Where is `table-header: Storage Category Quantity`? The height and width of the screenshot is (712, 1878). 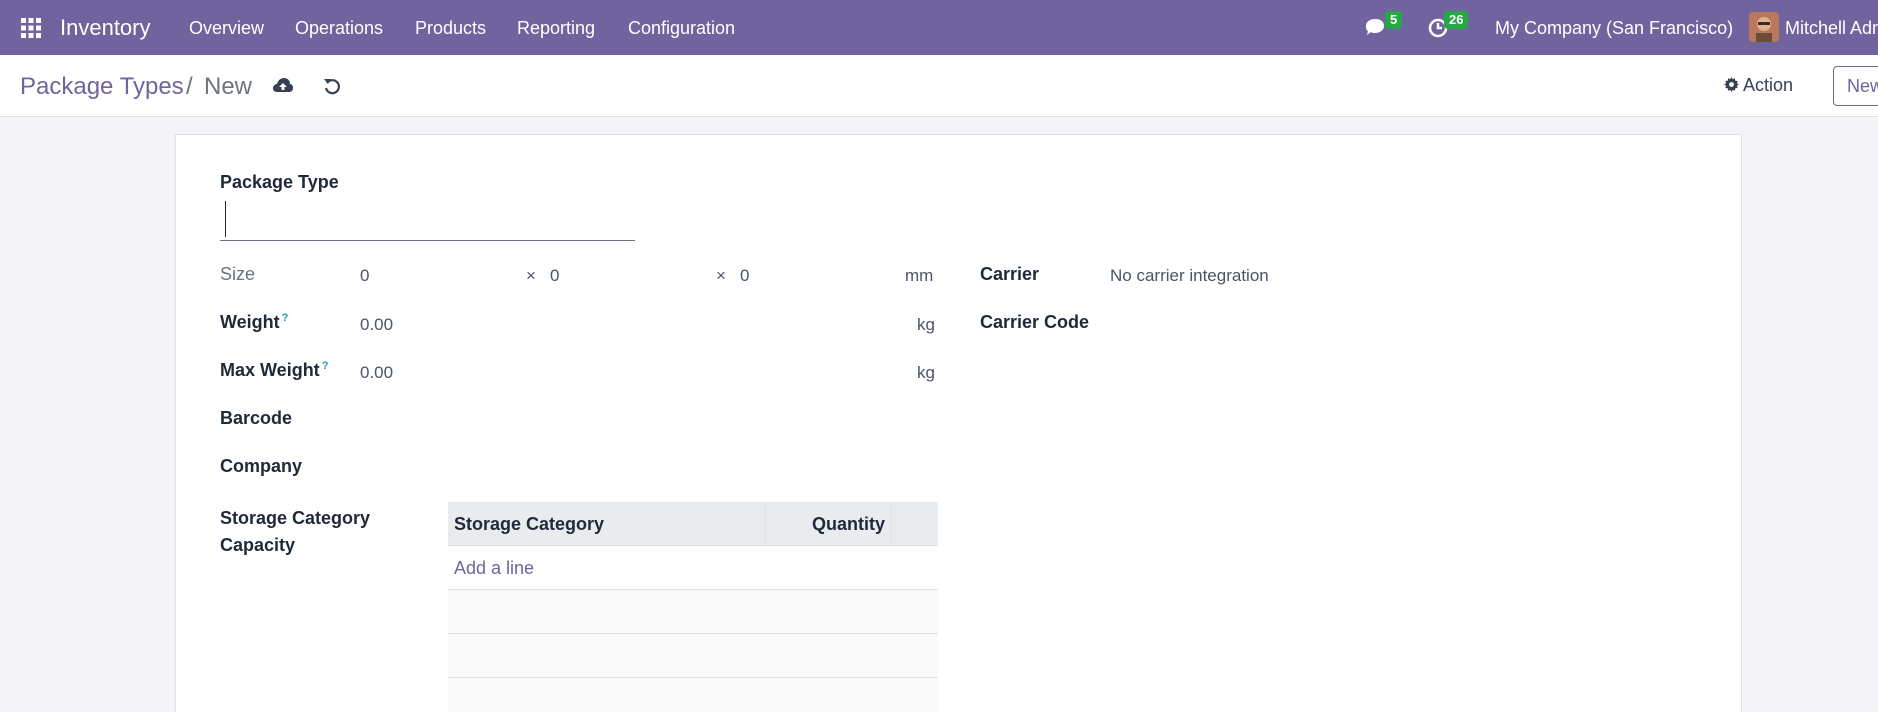
table-header: Storage Category Quantity is located at coordinates (693, 523).